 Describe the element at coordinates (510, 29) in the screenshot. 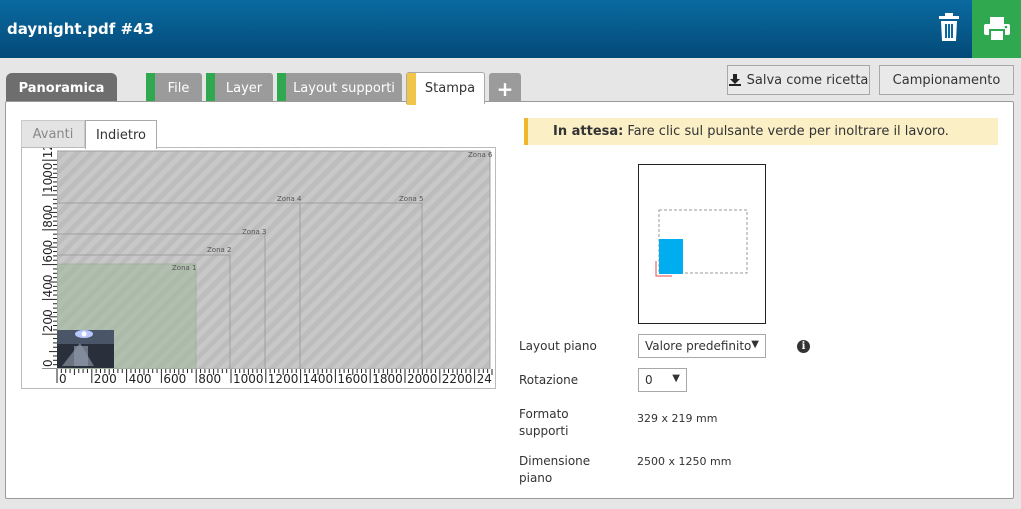

I see `title-bar: daynight.pdf #43` at that location.